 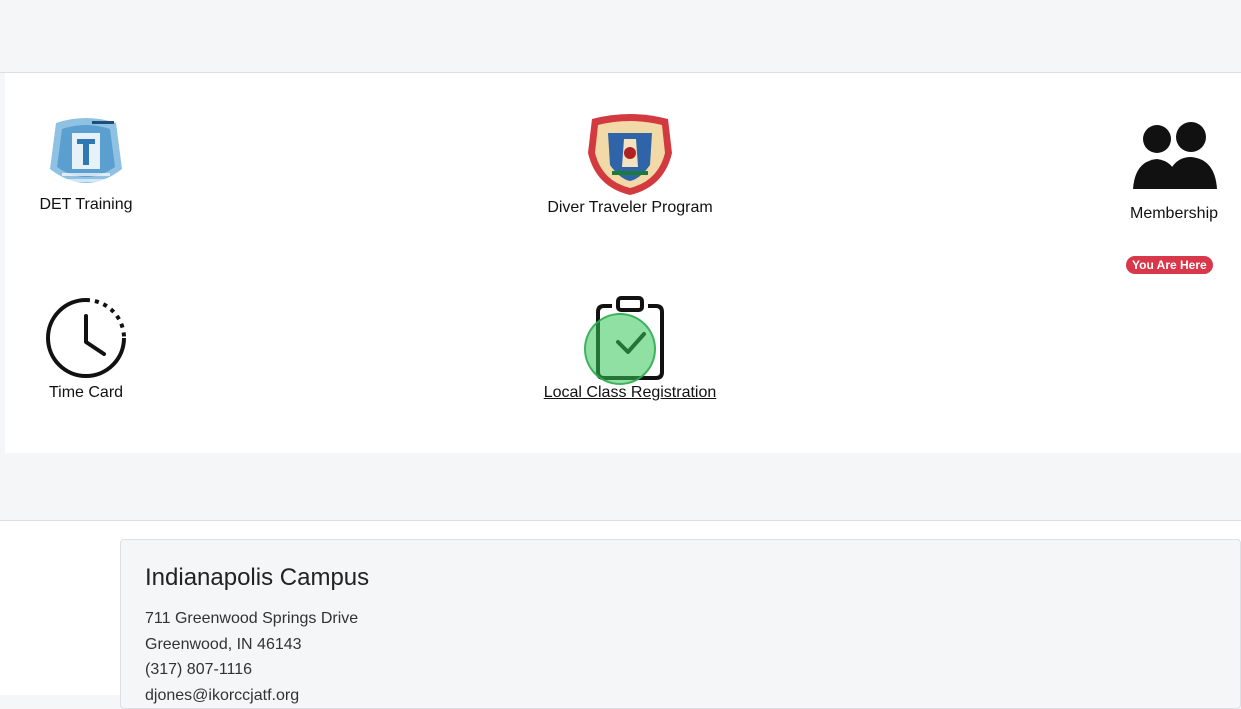 What do you see at coordinates (1169, 265) in the screenshot?
I see `you-are-here-badge: You Are Here` at bounding box center [1169, 265].